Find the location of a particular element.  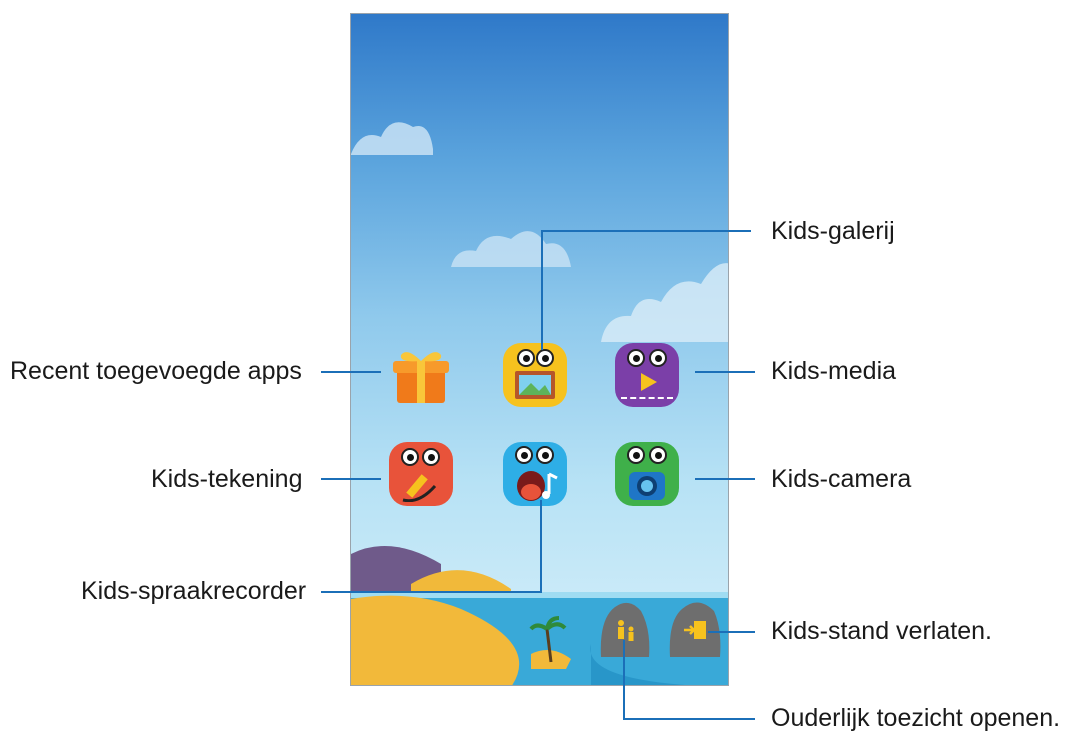

camera-icon is located at coordinates (647, 486).